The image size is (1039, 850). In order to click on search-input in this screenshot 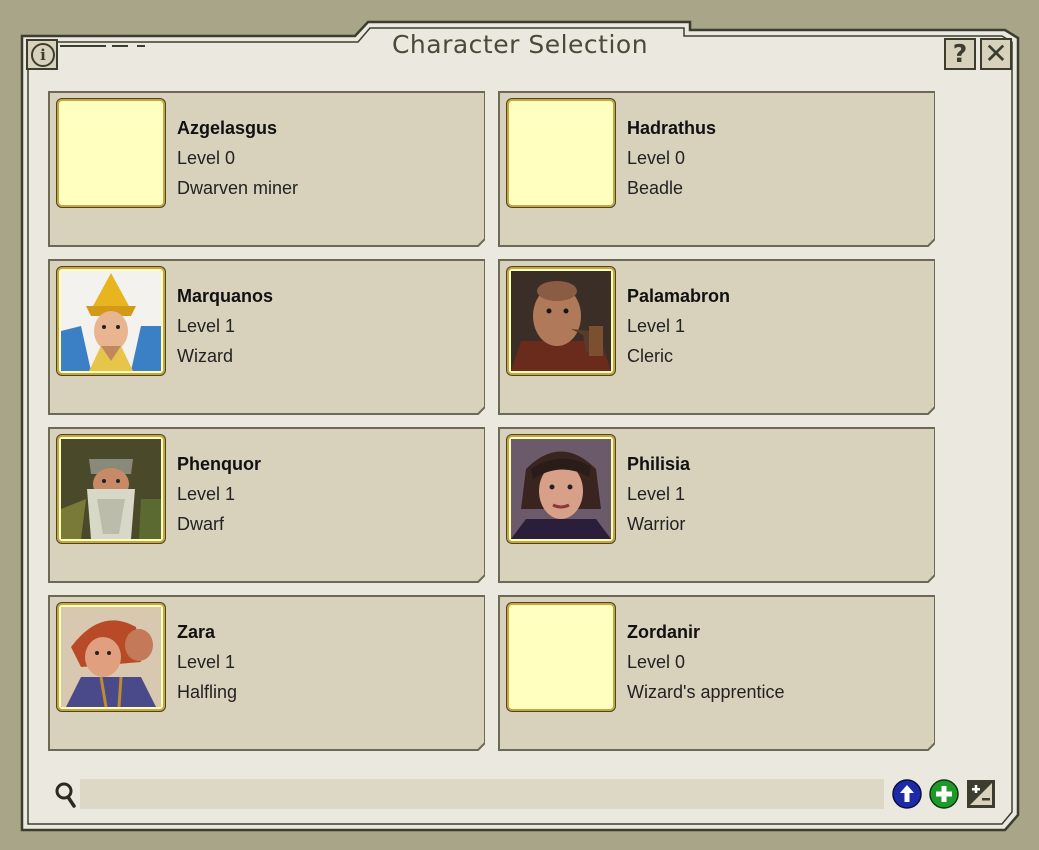, I will do `click(482, 794)`.